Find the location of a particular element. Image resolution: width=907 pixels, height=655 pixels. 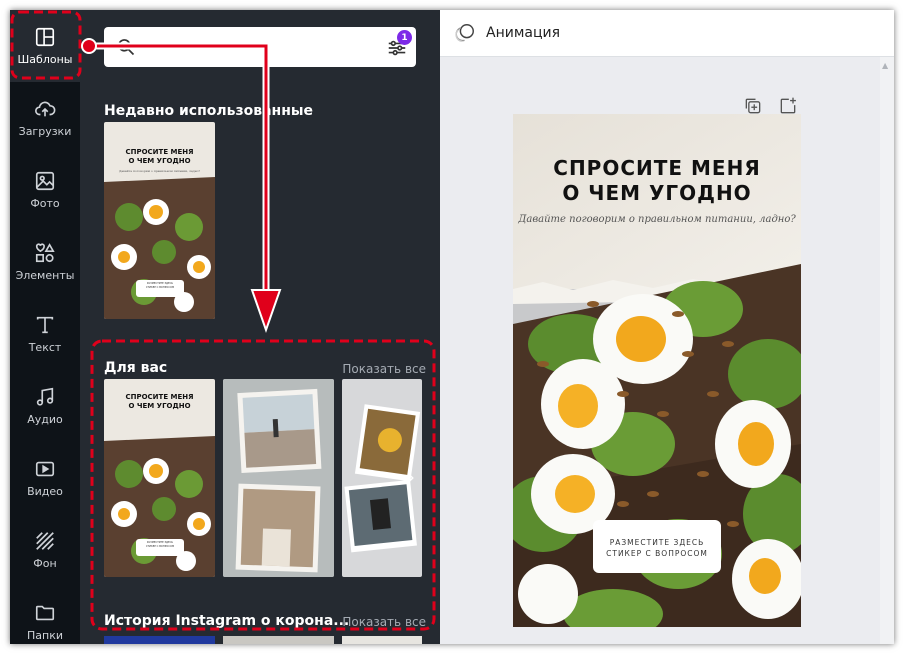

template-thumbnail-beach is located at coordinates (278, 478).